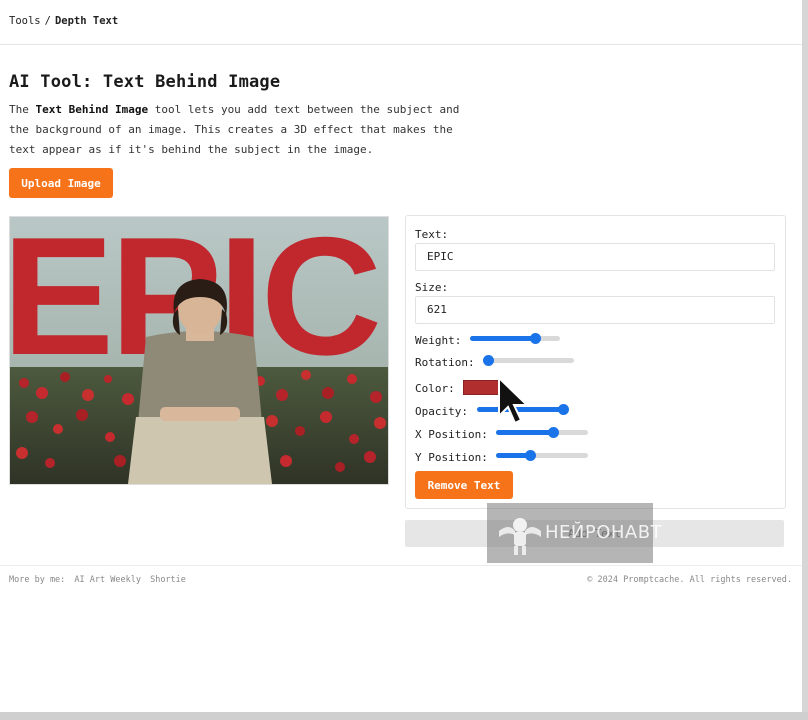 Image resolution: width=808 pixels, height=720 pixels. I want to click on rotation-slider, so click(528, 360).